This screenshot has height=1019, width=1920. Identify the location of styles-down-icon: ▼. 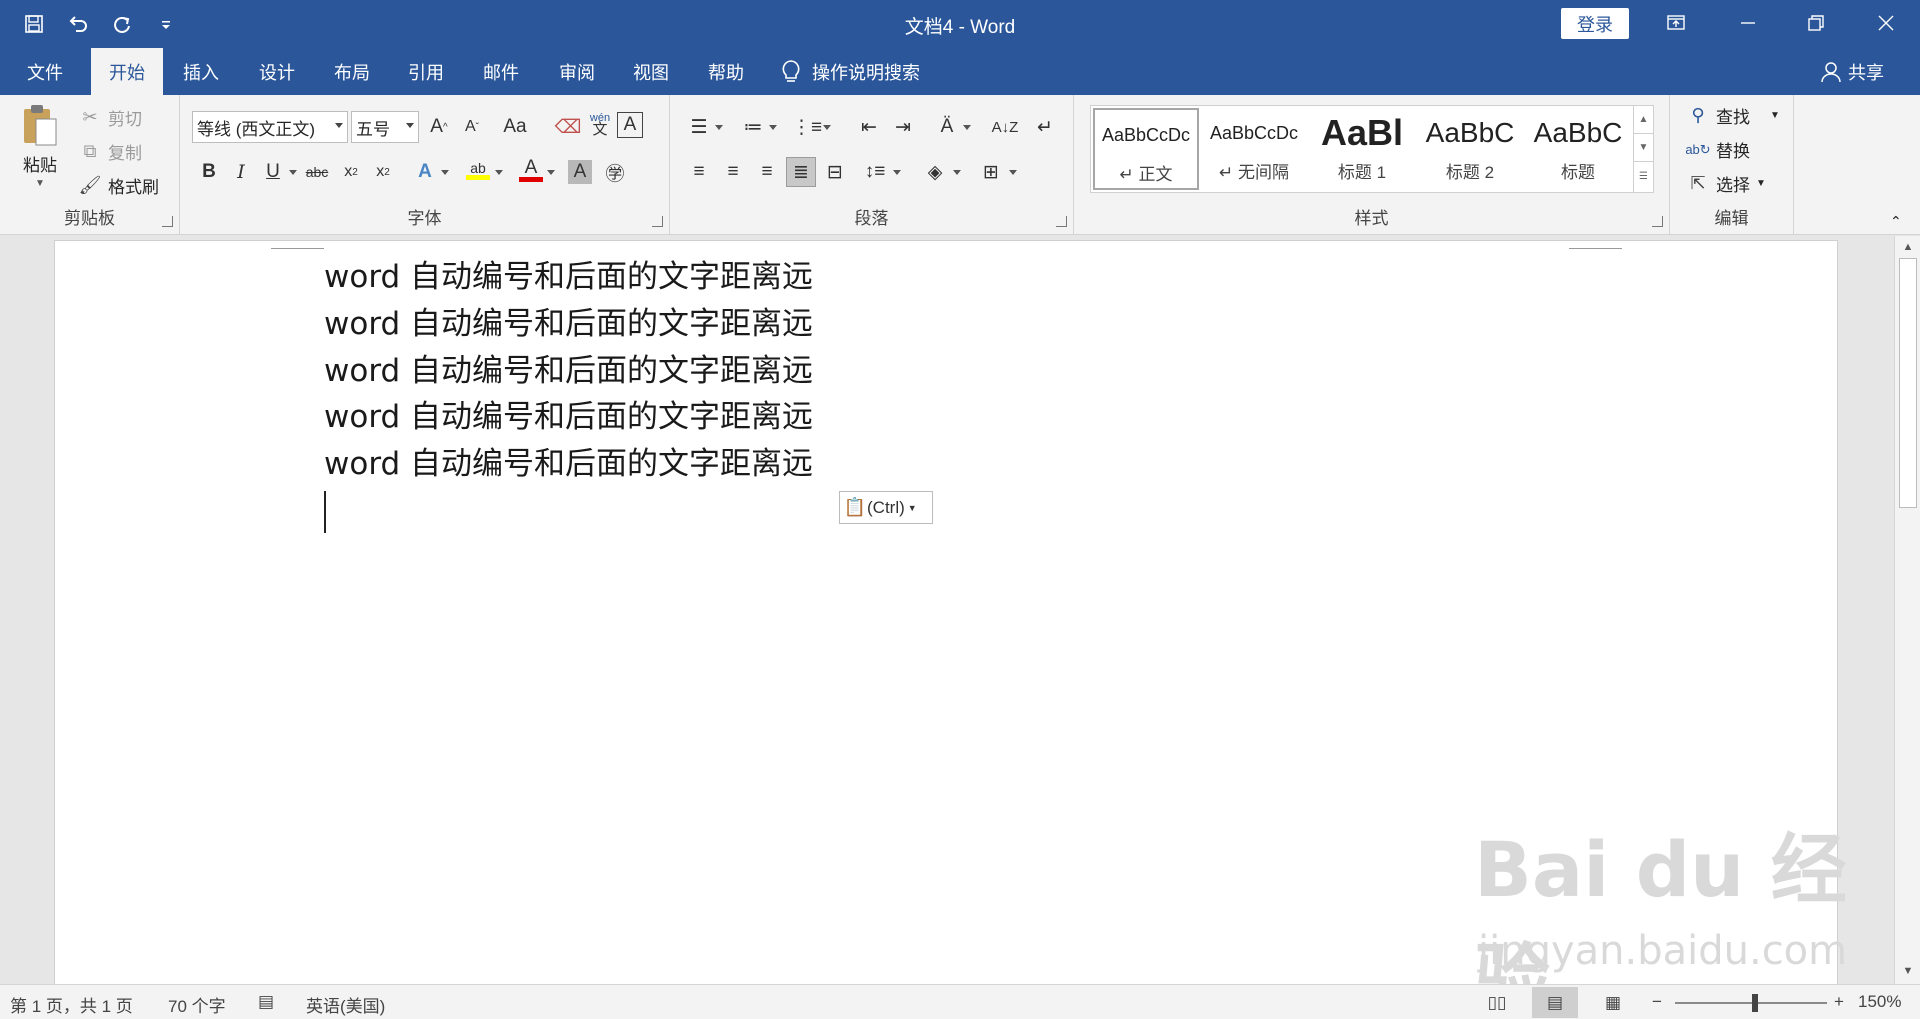
(1643, 148).